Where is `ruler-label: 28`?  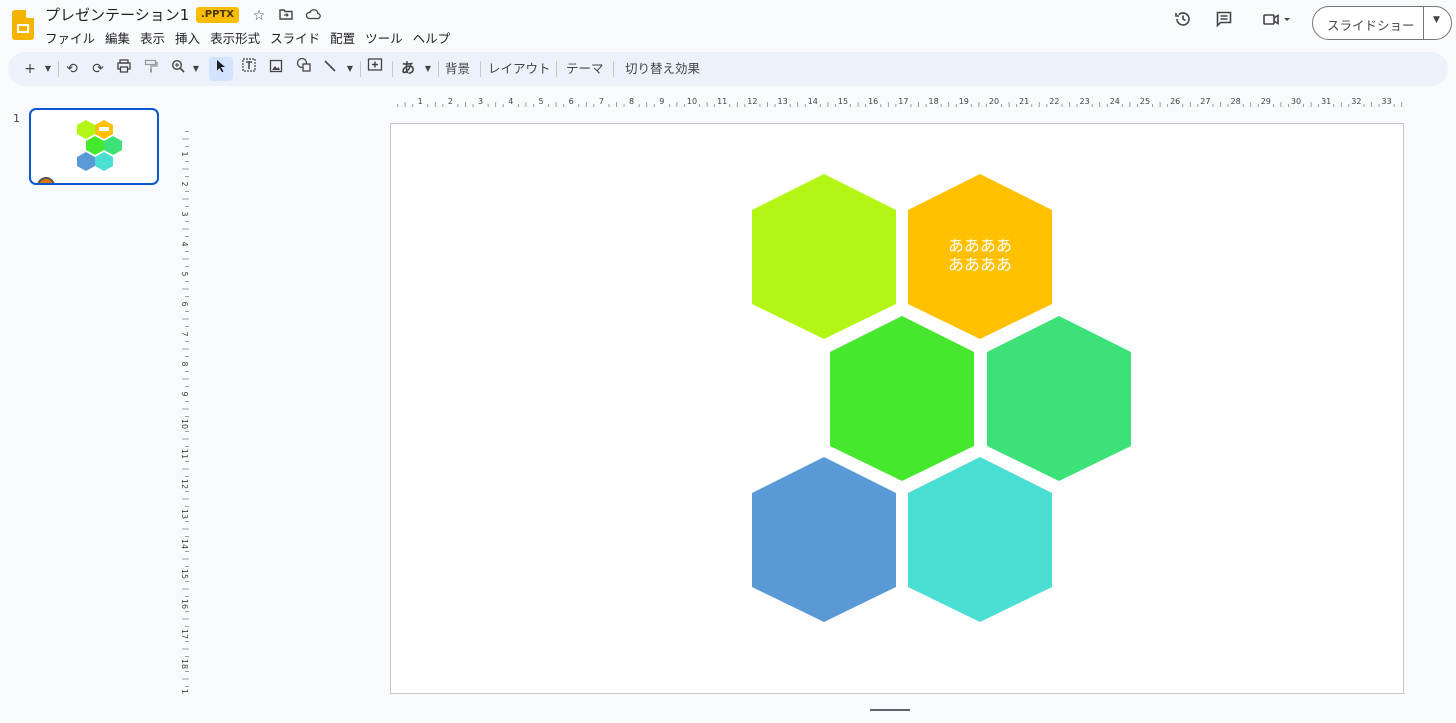 ruler-label: 28 is located at coordinates (1236, 101).